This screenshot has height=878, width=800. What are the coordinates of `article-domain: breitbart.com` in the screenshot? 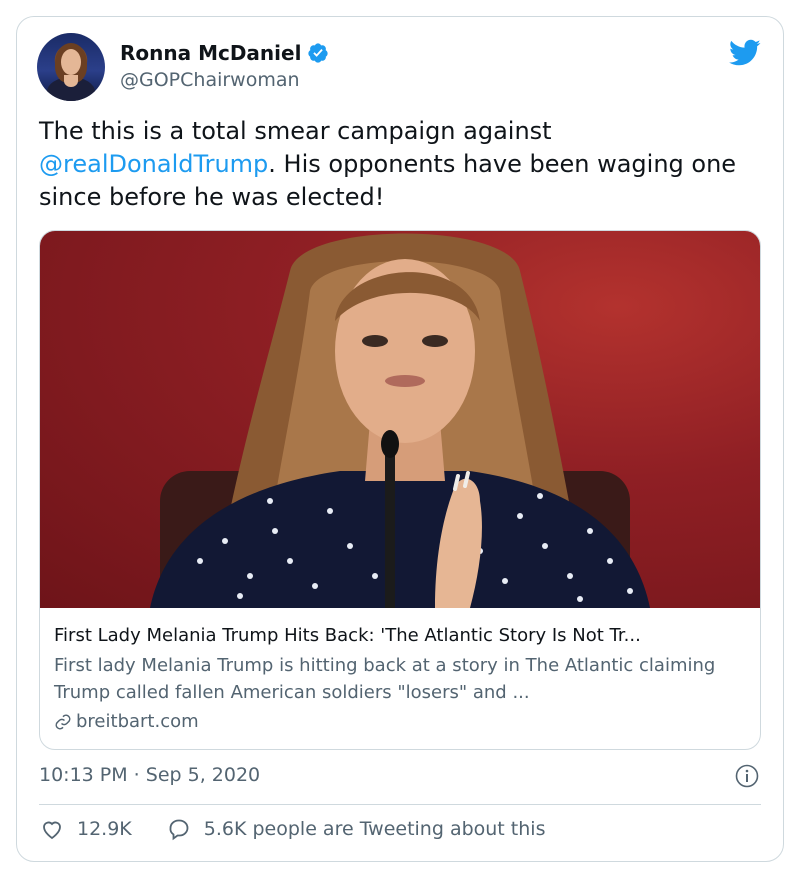 It's located at (137, 721).